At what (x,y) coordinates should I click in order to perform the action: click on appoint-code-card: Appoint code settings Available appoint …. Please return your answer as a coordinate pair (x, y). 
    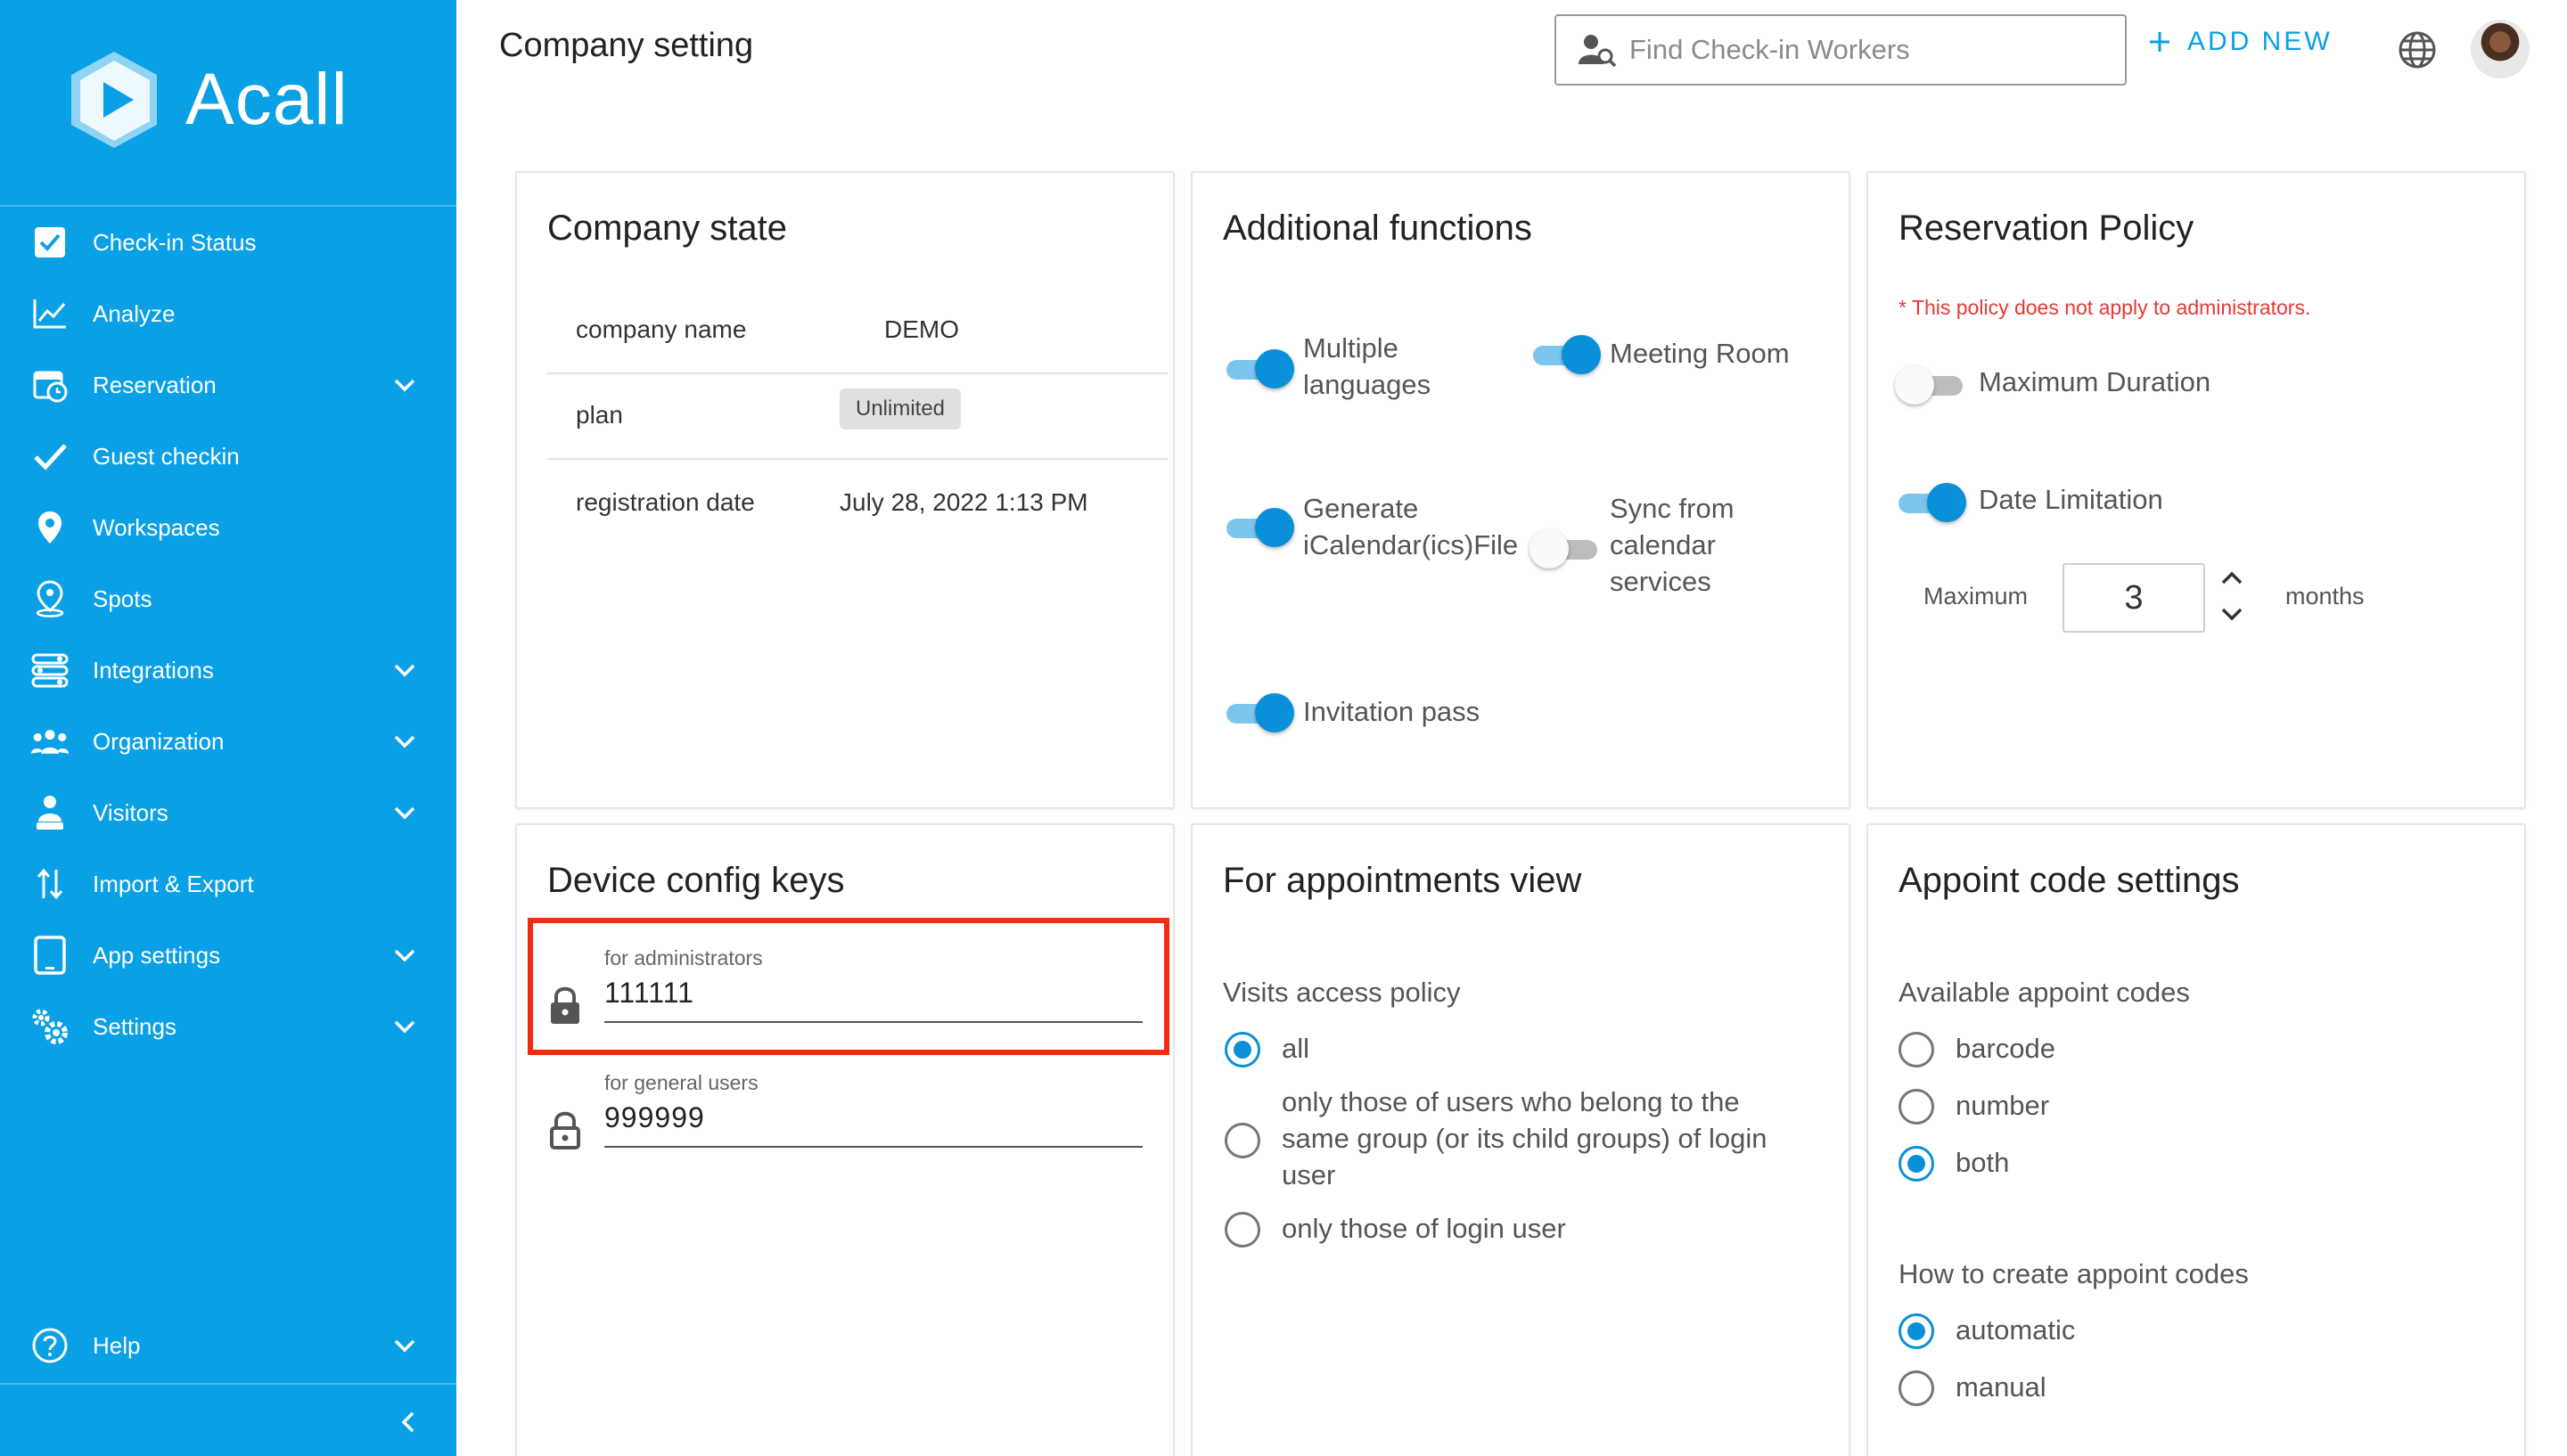
    Looking at the image, I should click on (2196, 1140).